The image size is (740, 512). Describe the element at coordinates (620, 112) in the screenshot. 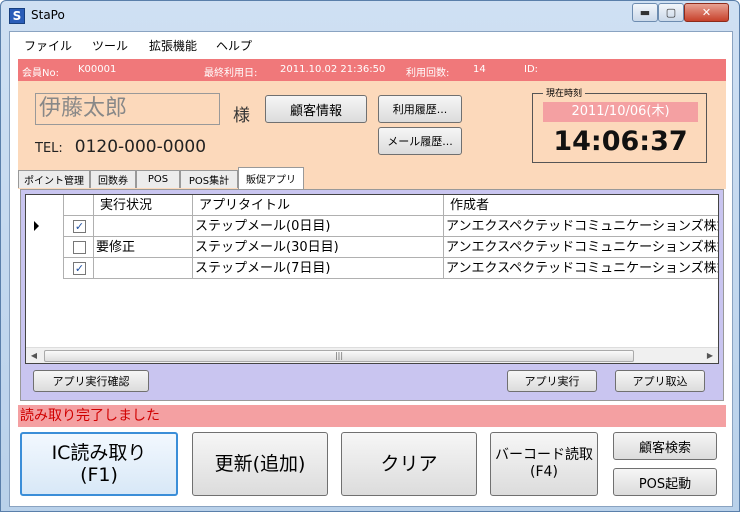

I see `clock-date: 2011/10/06(木)` at that location.